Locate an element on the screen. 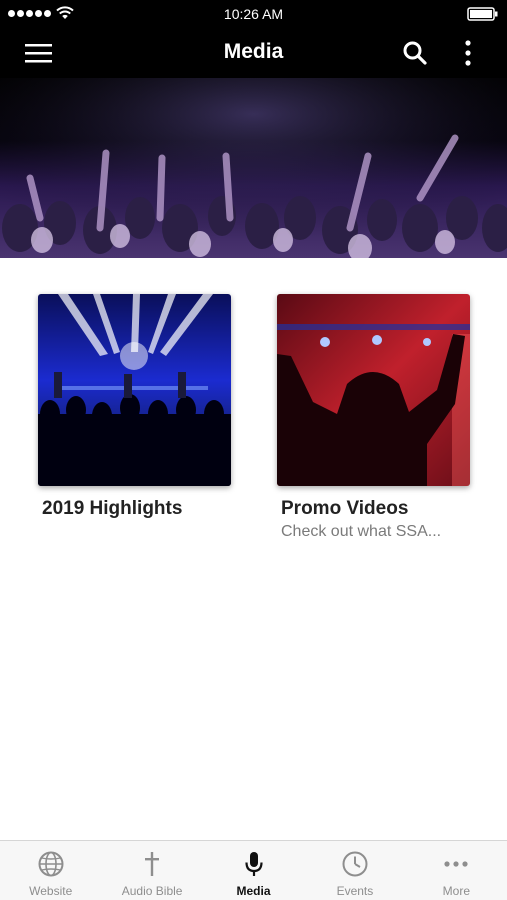 The image size is (507, 900). microphone-icon is located at coordinates (253, 864).